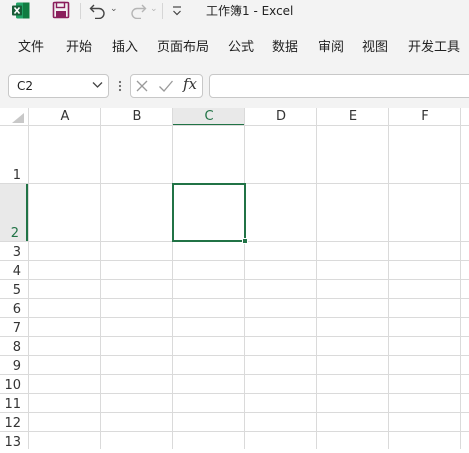 The width and height of the screenshot is (469, 453). I want to click on row-header-8: 8, so click(14, 346).